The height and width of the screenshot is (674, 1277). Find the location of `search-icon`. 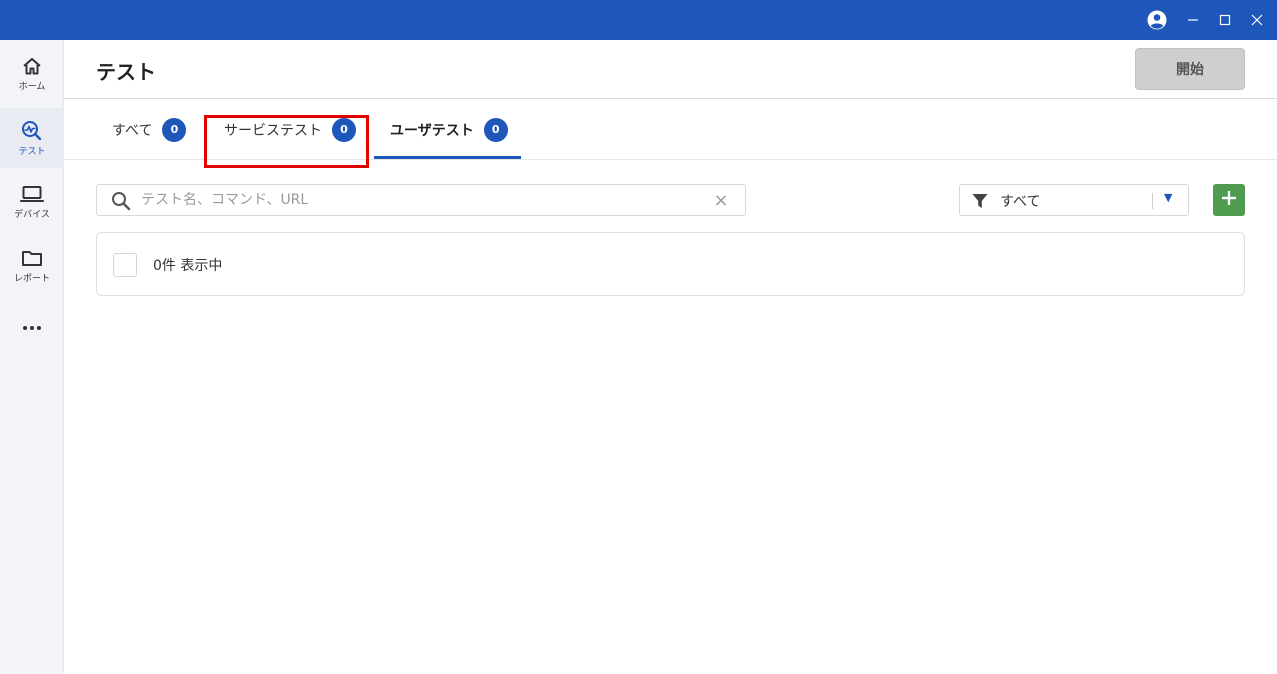

search-icon is located at coordinates (121, 203).